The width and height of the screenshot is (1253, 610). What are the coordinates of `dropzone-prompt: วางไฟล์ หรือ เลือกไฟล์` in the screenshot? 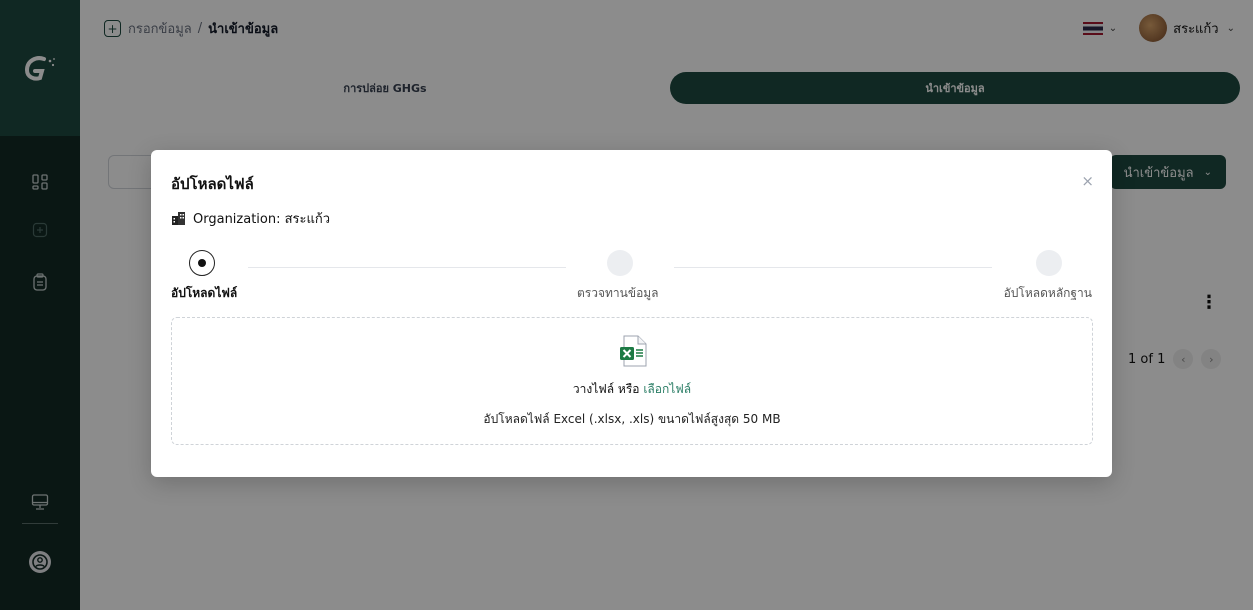 It's located at (632, 389).